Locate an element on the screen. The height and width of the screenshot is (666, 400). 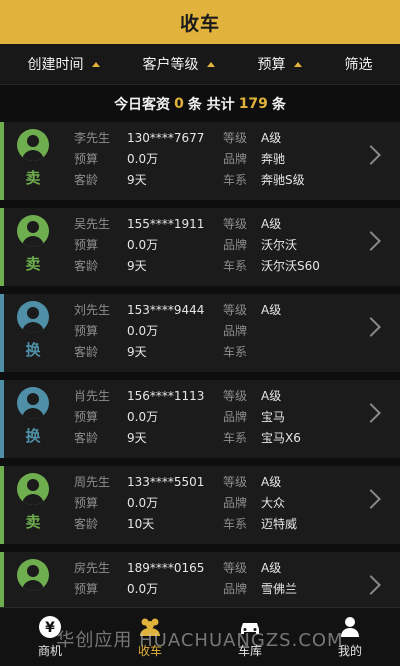
tab-label: 我的 is located at coordinates (349, 651).